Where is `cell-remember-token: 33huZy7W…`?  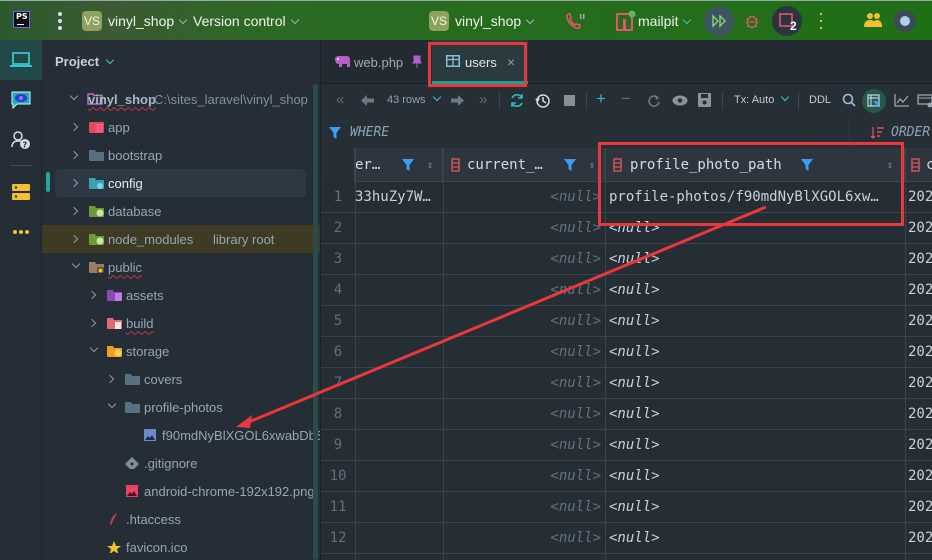
cell-remember-token: 33huZy7W… is located at coordinates (398, 197).